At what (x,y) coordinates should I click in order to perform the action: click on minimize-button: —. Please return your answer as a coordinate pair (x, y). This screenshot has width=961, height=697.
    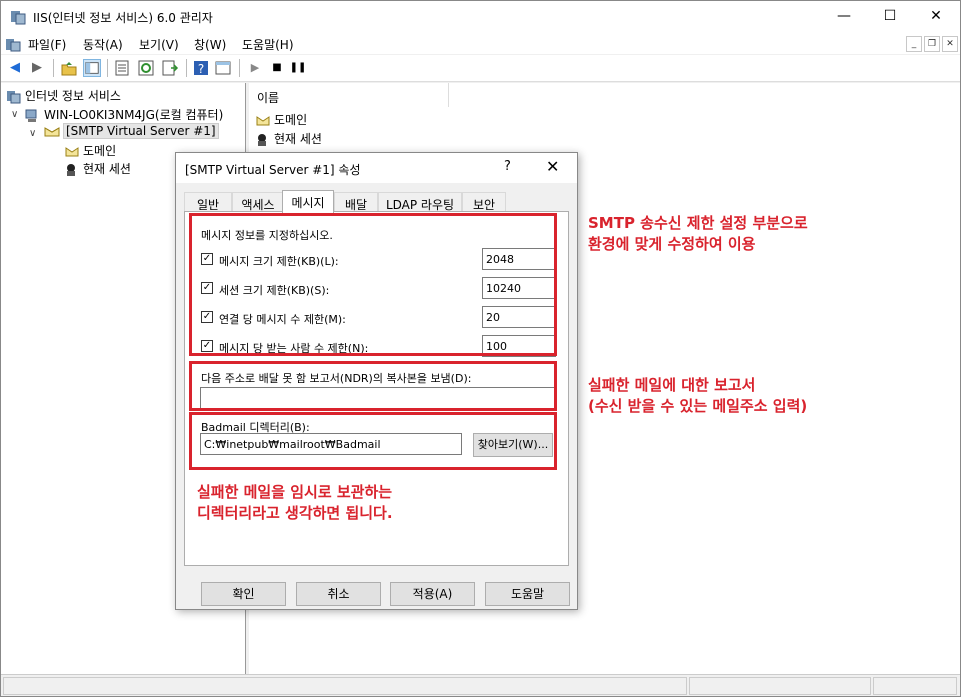
    Looking at the image, I should click on (844, 16).